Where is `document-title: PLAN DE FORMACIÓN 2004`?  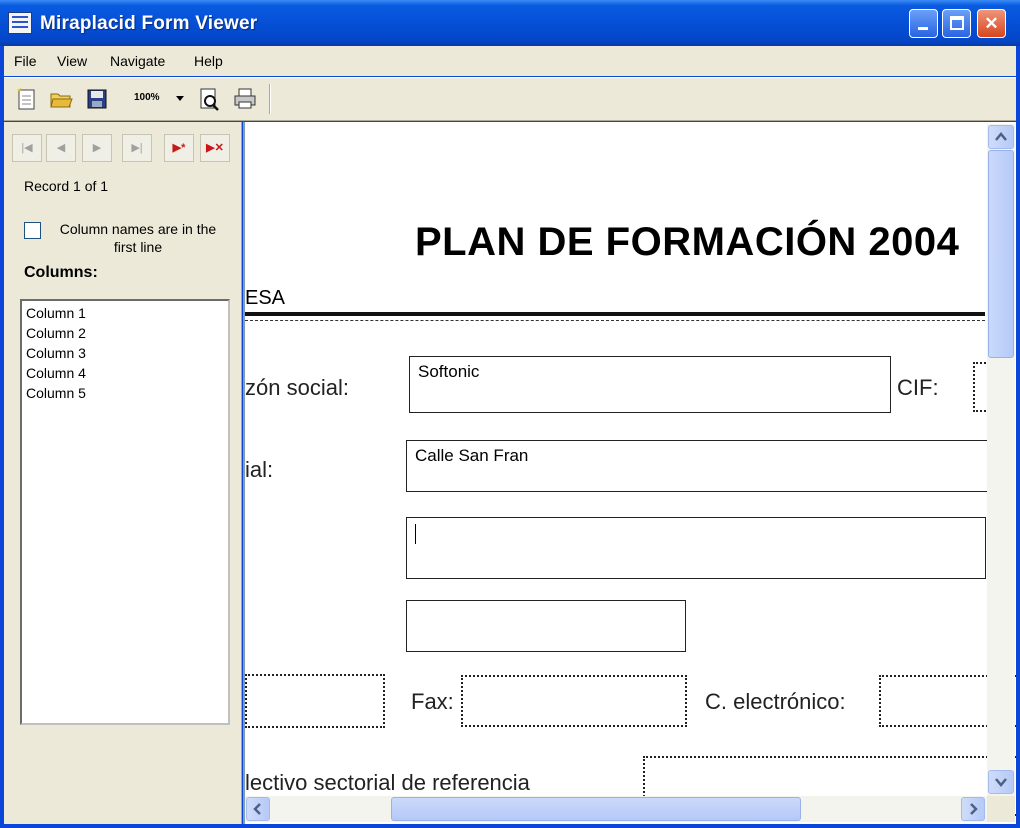
document-title: PLAN DE FORMACIÓN 2004 is located at coordinates (687, 242).